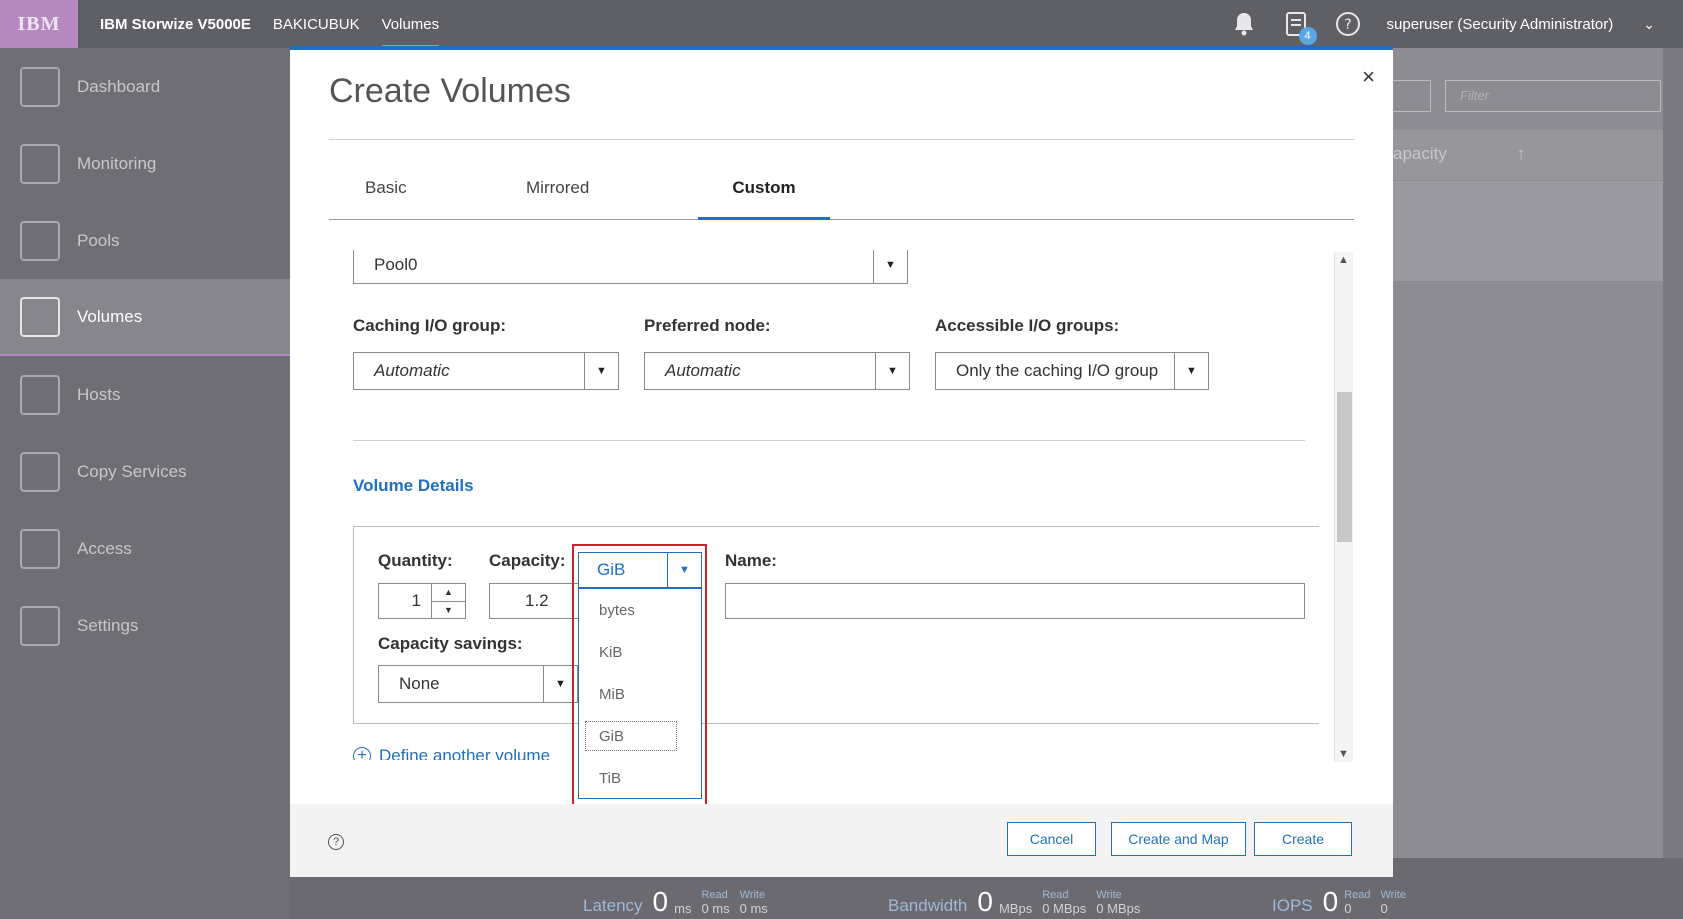 The image size is (1683, 919). Describe the element at coordinates (40, 86) in the screenshot. I see `dashboard-icon` at that location.